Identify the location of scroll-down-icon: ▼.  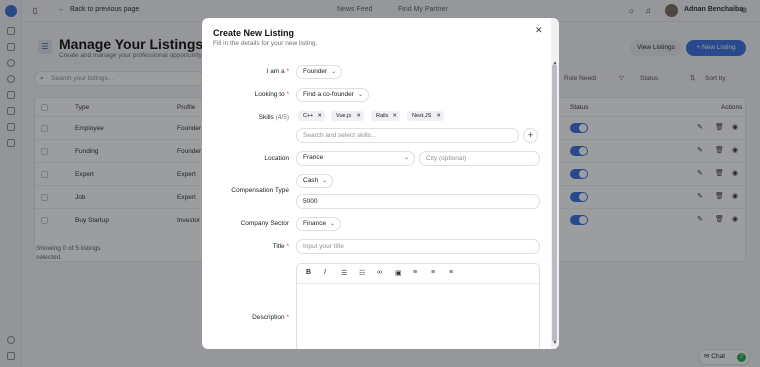
(555, 343).